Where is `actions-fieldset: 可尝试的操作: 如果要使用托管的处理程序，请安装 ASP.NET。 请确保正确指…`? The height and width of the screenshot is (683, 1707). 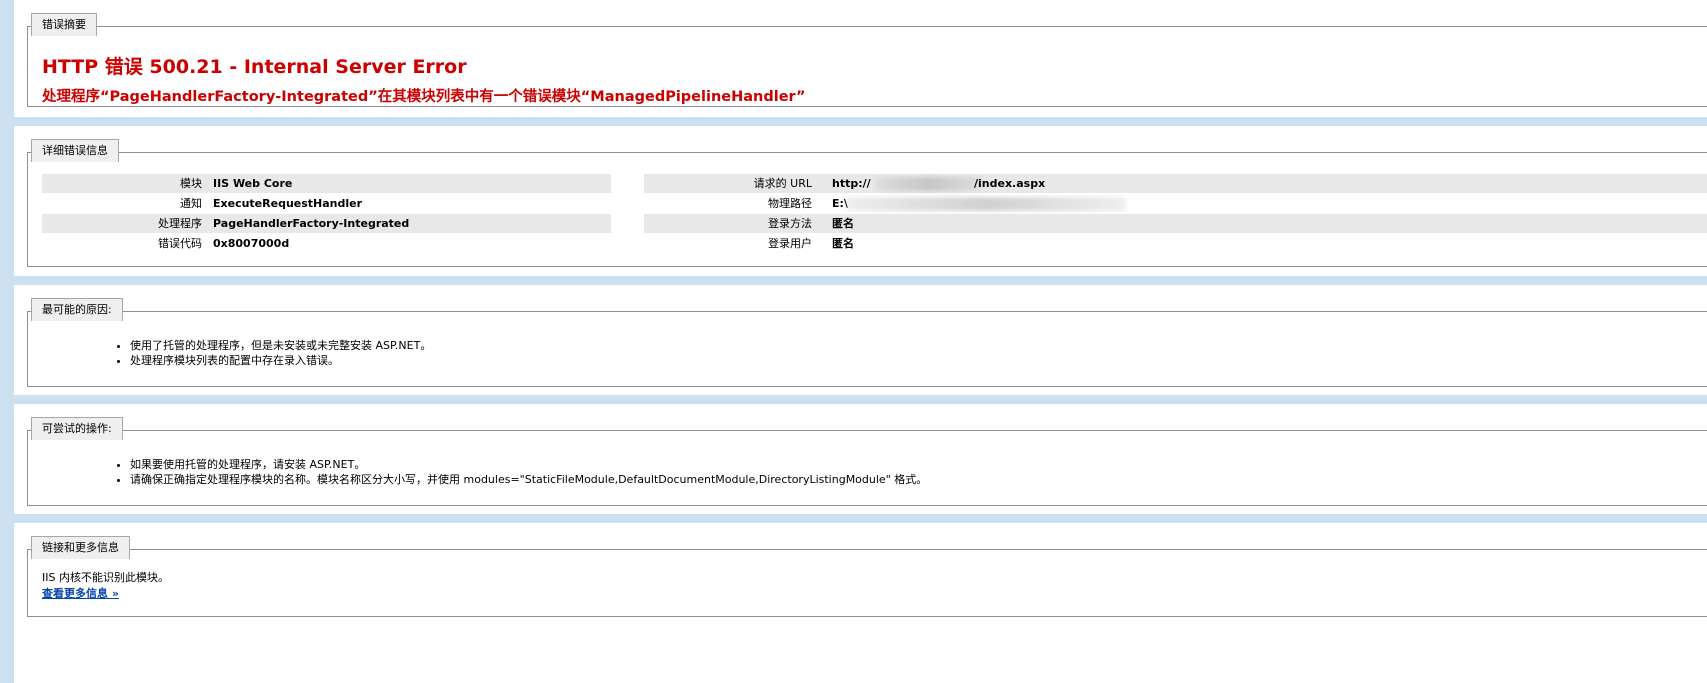 actions-fieldset: 可尝试的操作: 如果要使用托管的处理程序，请安装 ASP.NET。 请确保正确指… is located at coordinates (867, 461).